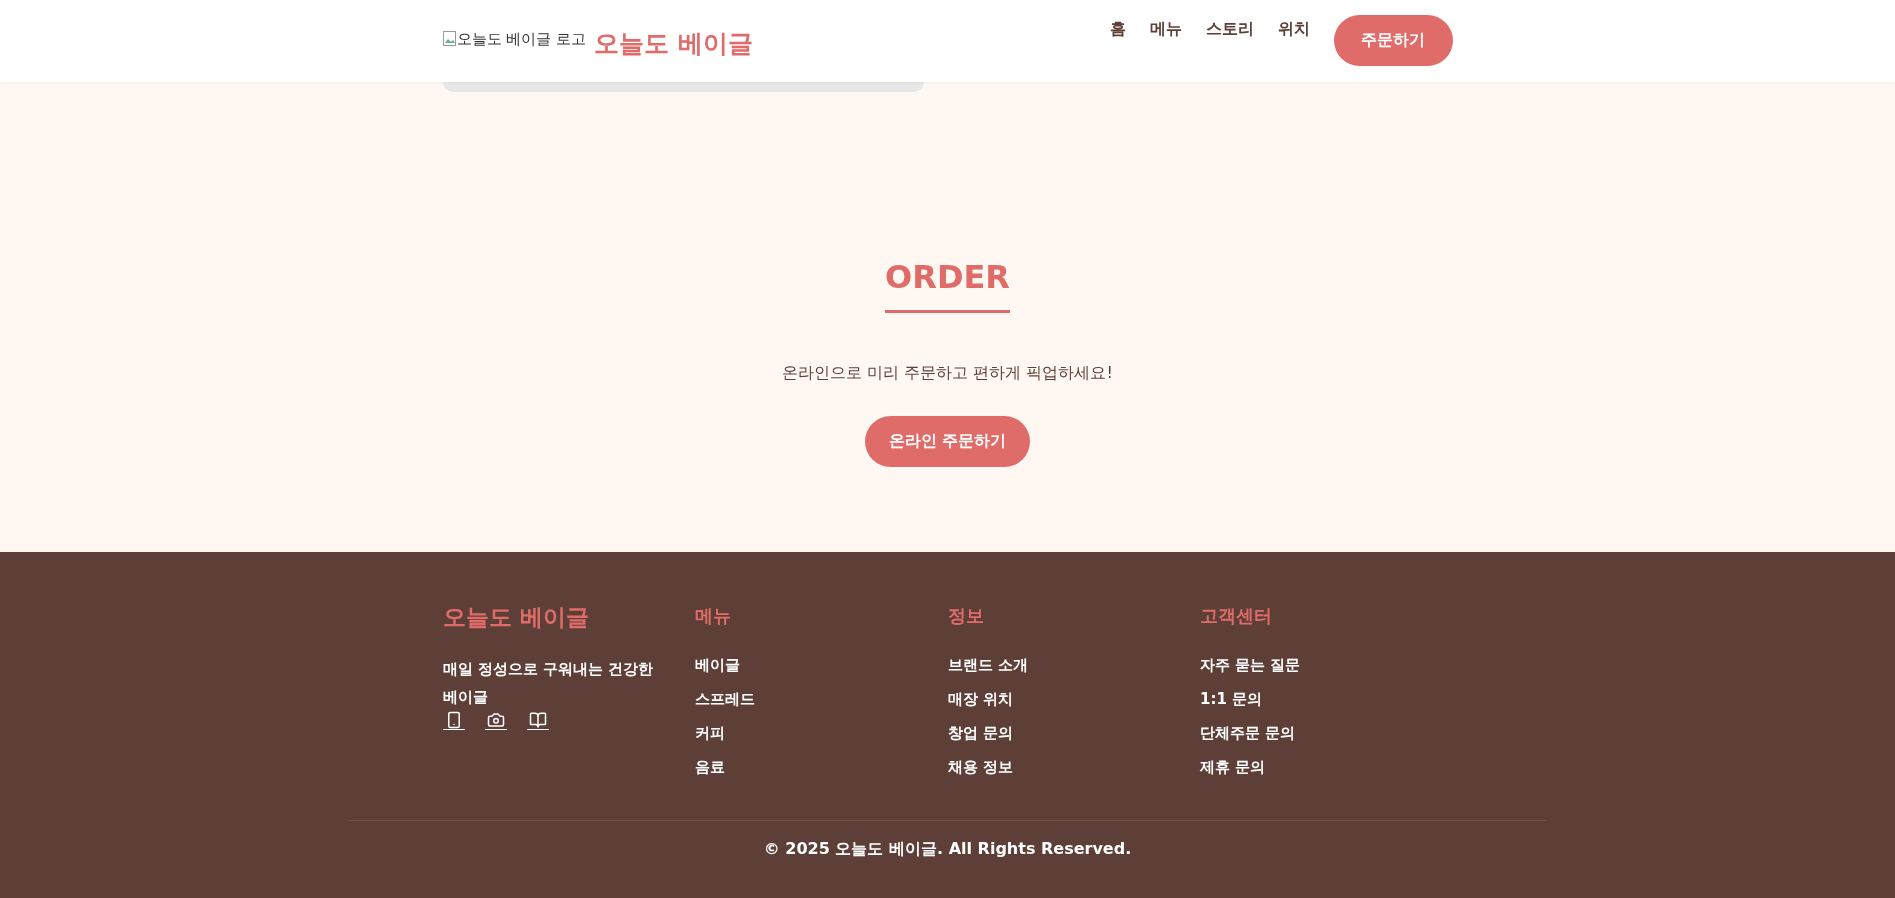 The height and width of the screenshot is (898, 1895). What do you see at coordinates (1073, 699) in the screenshot?
I see `footer-link: 매장 위치` at bounding box center [1073, 699].